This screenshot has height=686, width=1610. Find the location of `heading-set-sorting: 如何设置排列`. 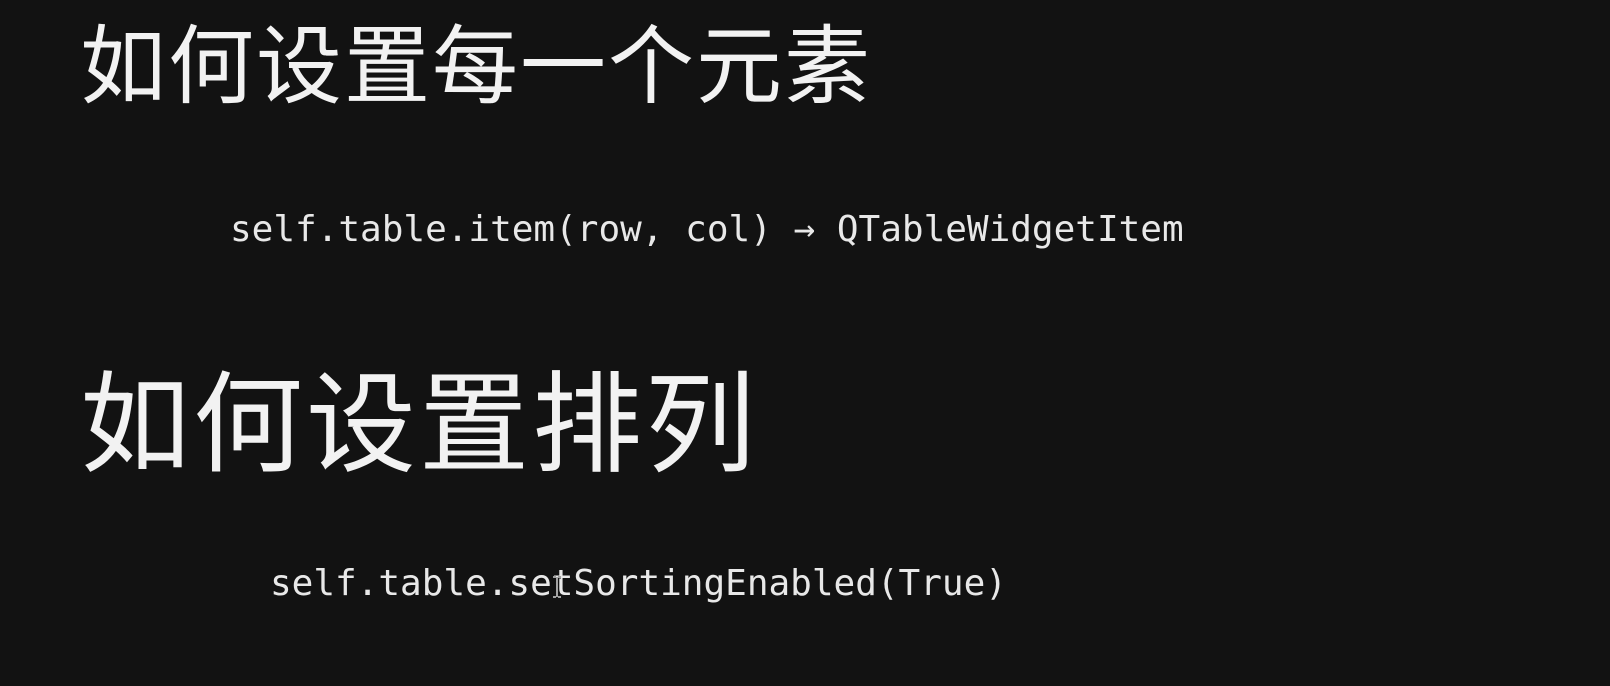

heading-set-sorting: 如何设置排列 is located at coordinates (419, 425).